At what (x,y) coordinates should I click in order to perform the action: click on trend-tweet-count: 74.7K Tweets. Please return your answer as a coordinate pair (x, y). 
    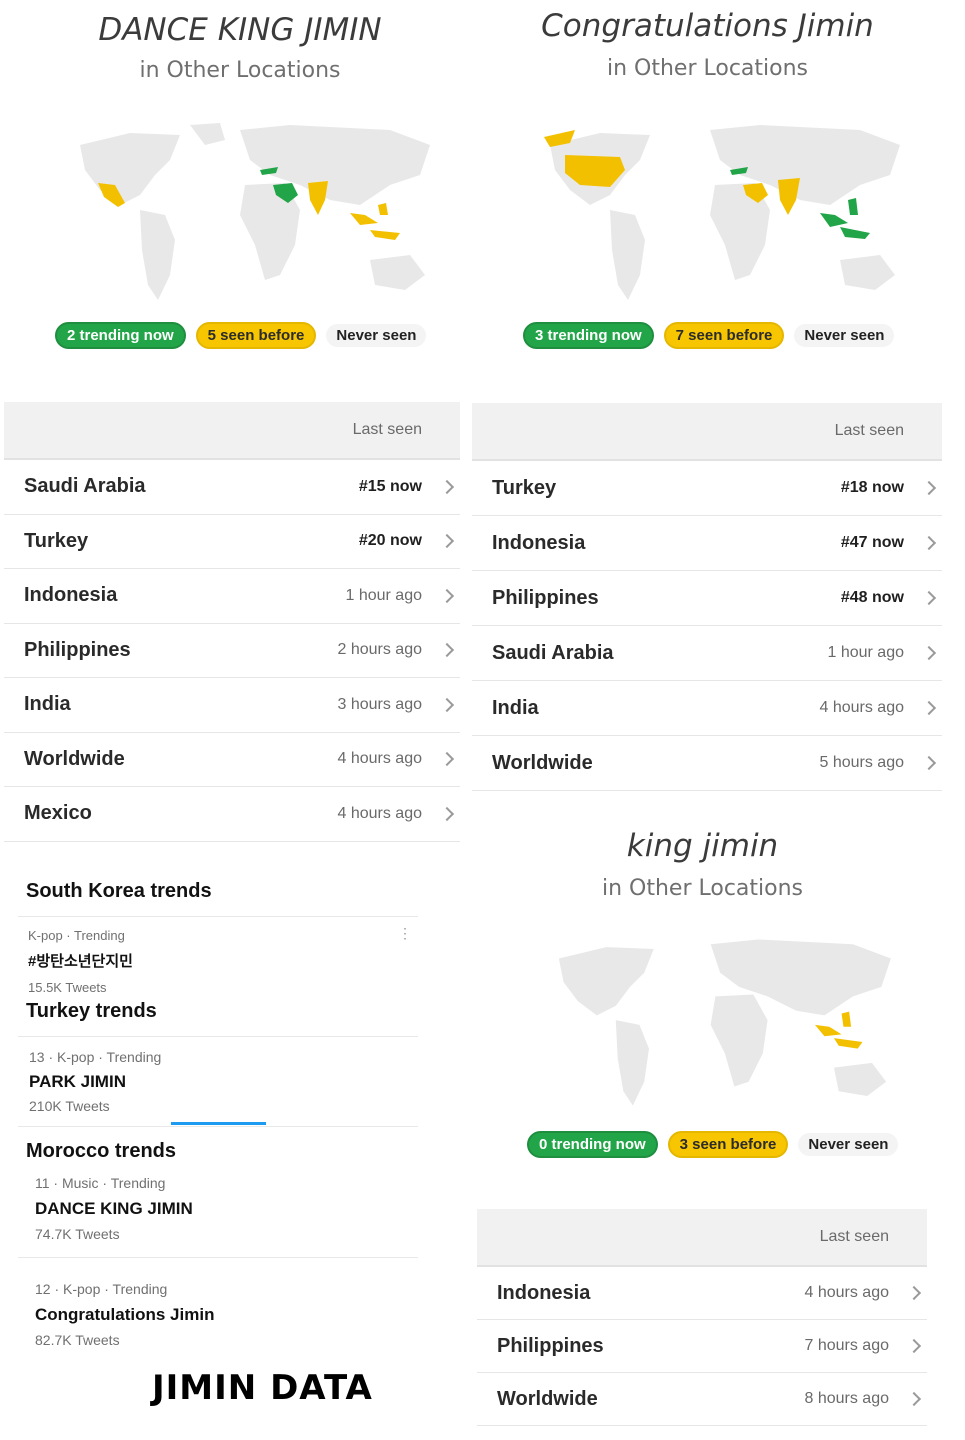
    Looking at the image, I should click on (77, 1234).